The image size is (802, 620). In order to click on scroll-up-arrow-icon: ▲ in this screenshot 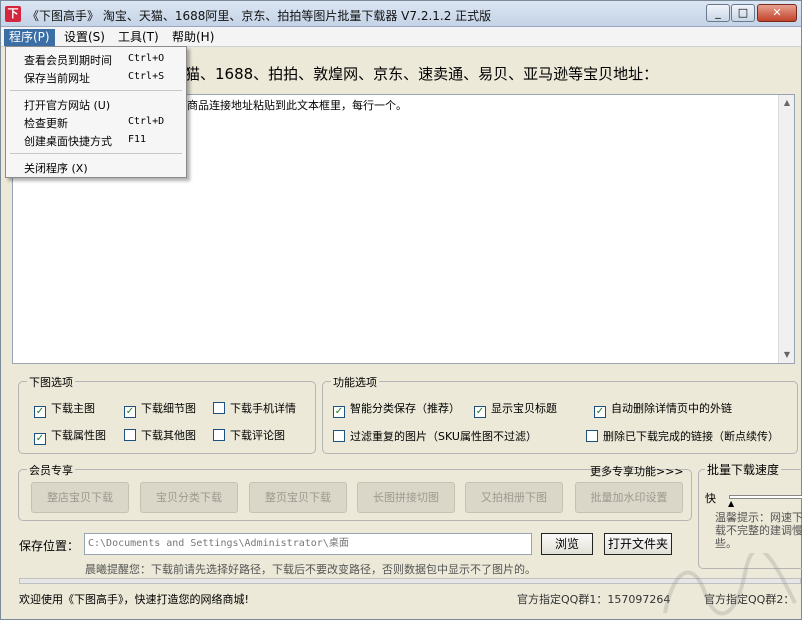, I will do `click(787, 103)`.